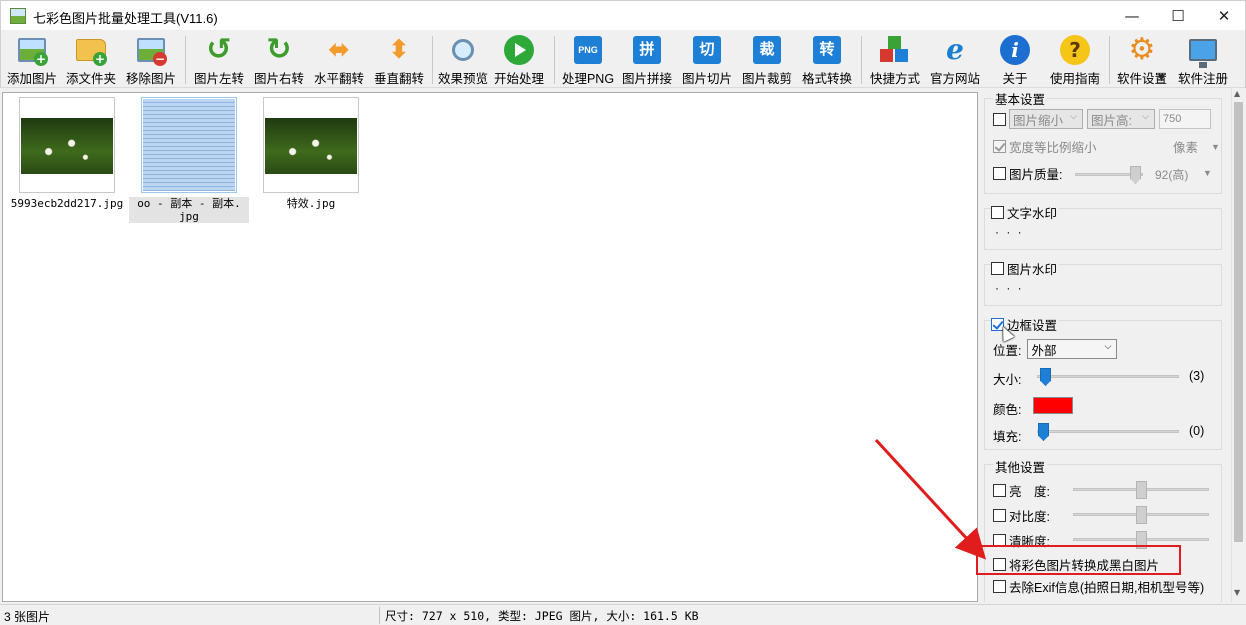  Describe the element at coordinates (27, 617) in the screenshot. I see `status-image-count: 3 张图片` at that location.